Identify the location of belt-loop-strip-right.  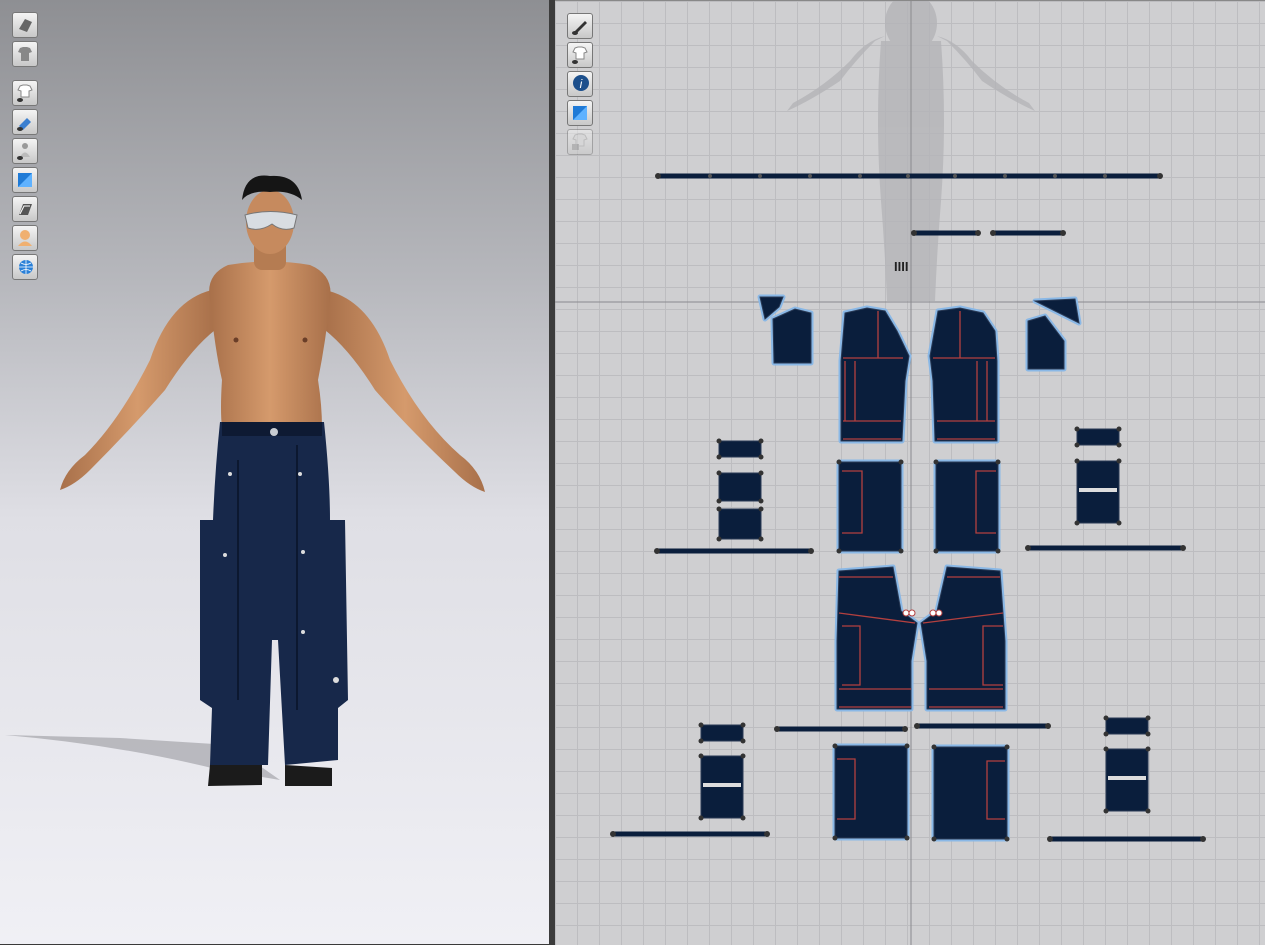
(1028, 233).